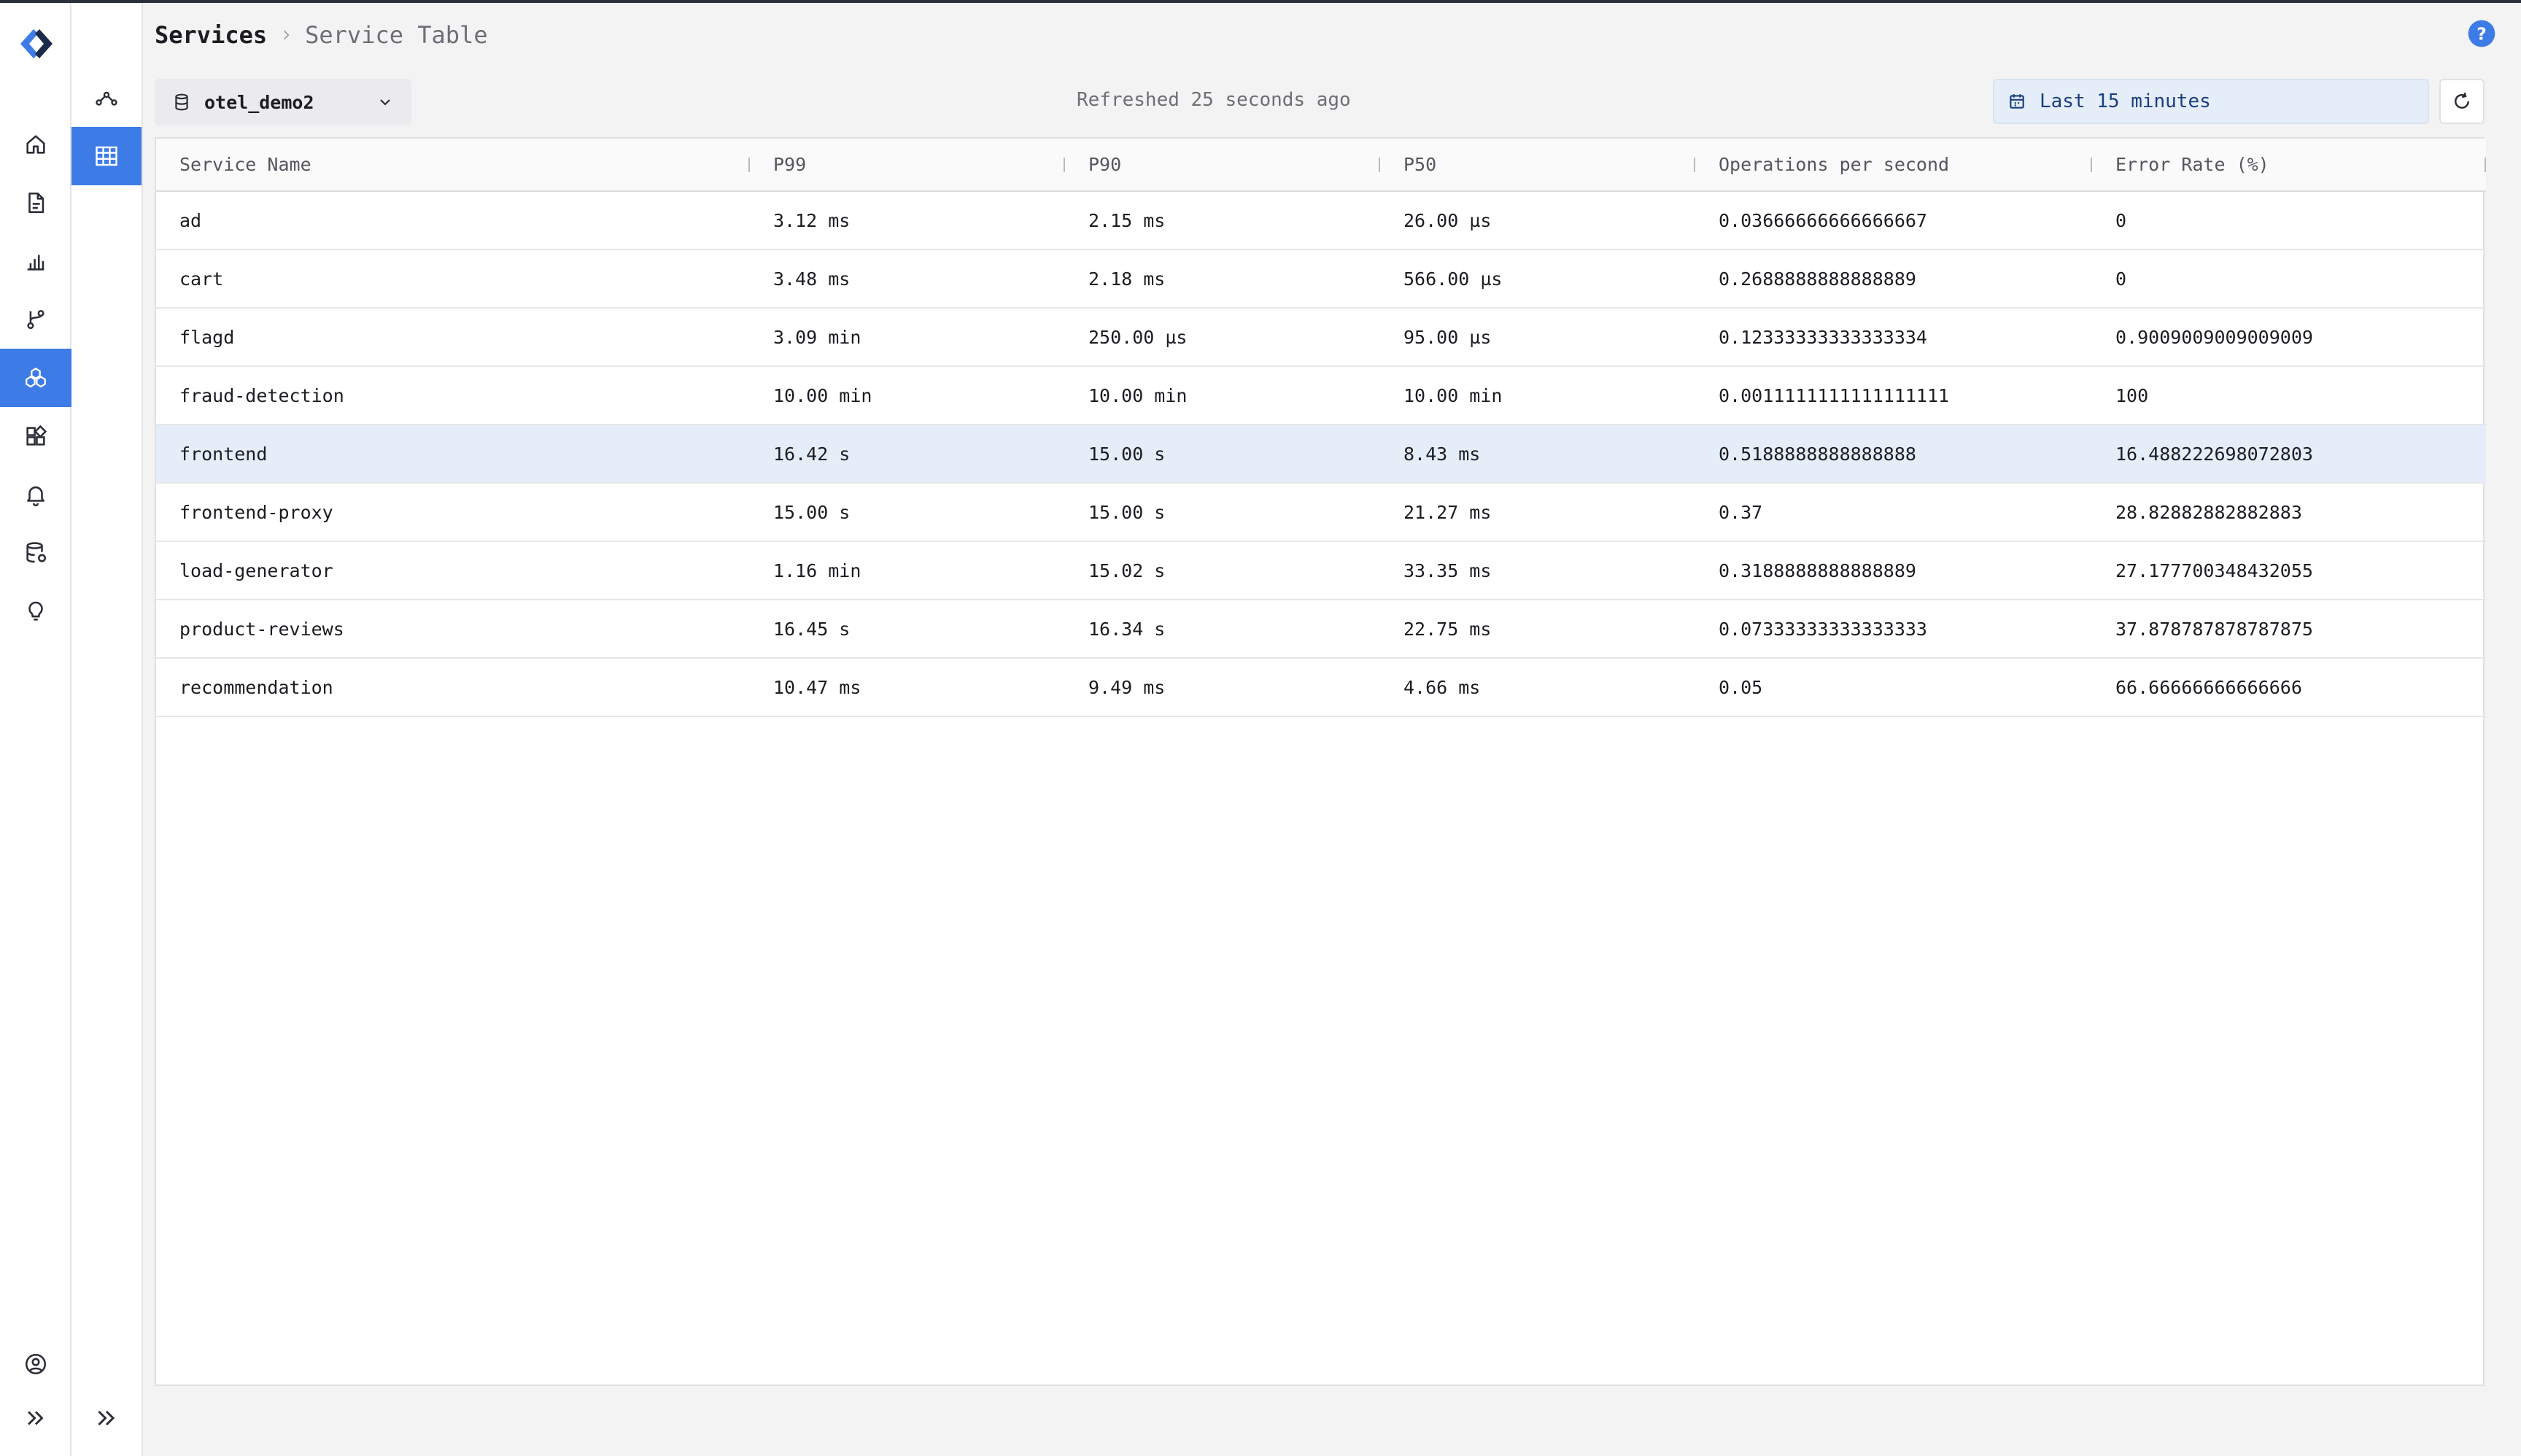 Image resolution: width=2521 pixels, height=1456 pixels. I want to click on table-cell: 1.16 min, so click(817, 570).